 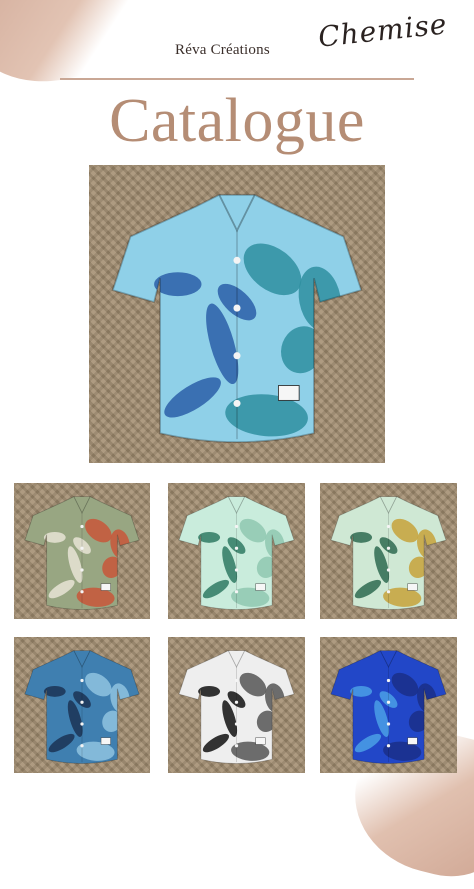 I want to click on script-heading: Chemise, so click(x=382, y=30).